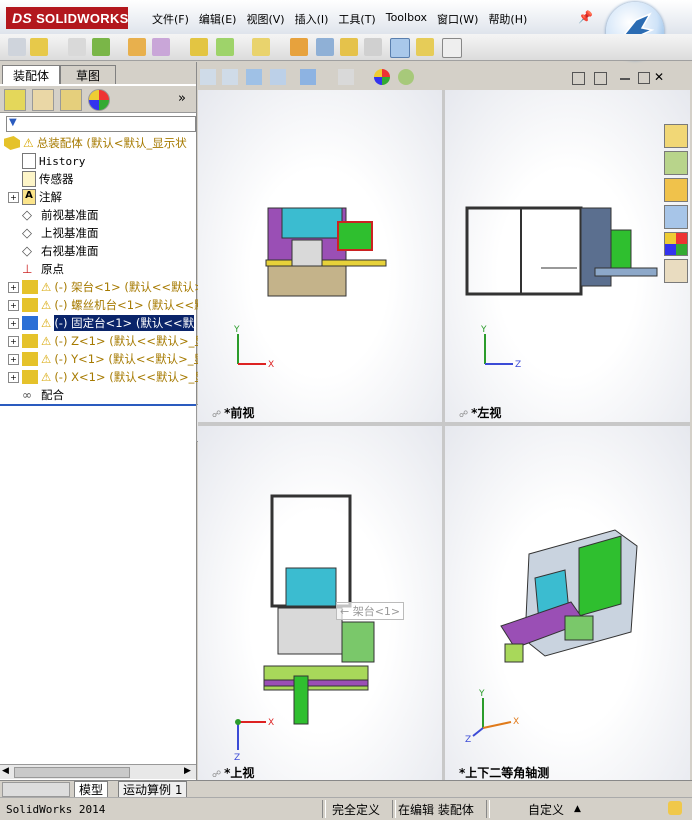  Describe the element at coordinates (676, 244) in the screenshot. I see `appearances-icon` at that location.